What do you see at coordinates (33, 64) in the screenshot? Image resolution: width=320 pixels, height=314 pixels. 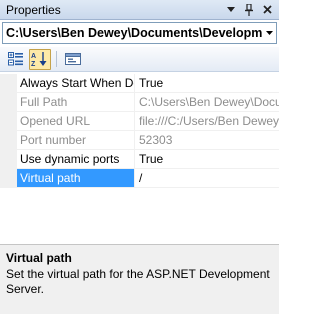 I see `svg-text: Z` at bounding box center [33, 64].